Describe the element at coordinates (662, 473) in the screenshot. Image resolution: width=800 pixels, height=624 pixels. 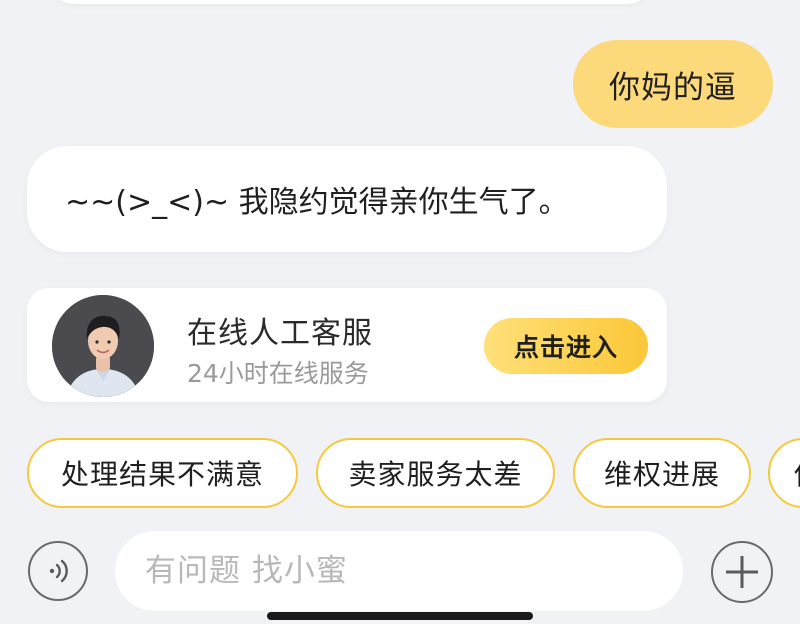
I see `quick-reply-chip: 维权进展` at that location.